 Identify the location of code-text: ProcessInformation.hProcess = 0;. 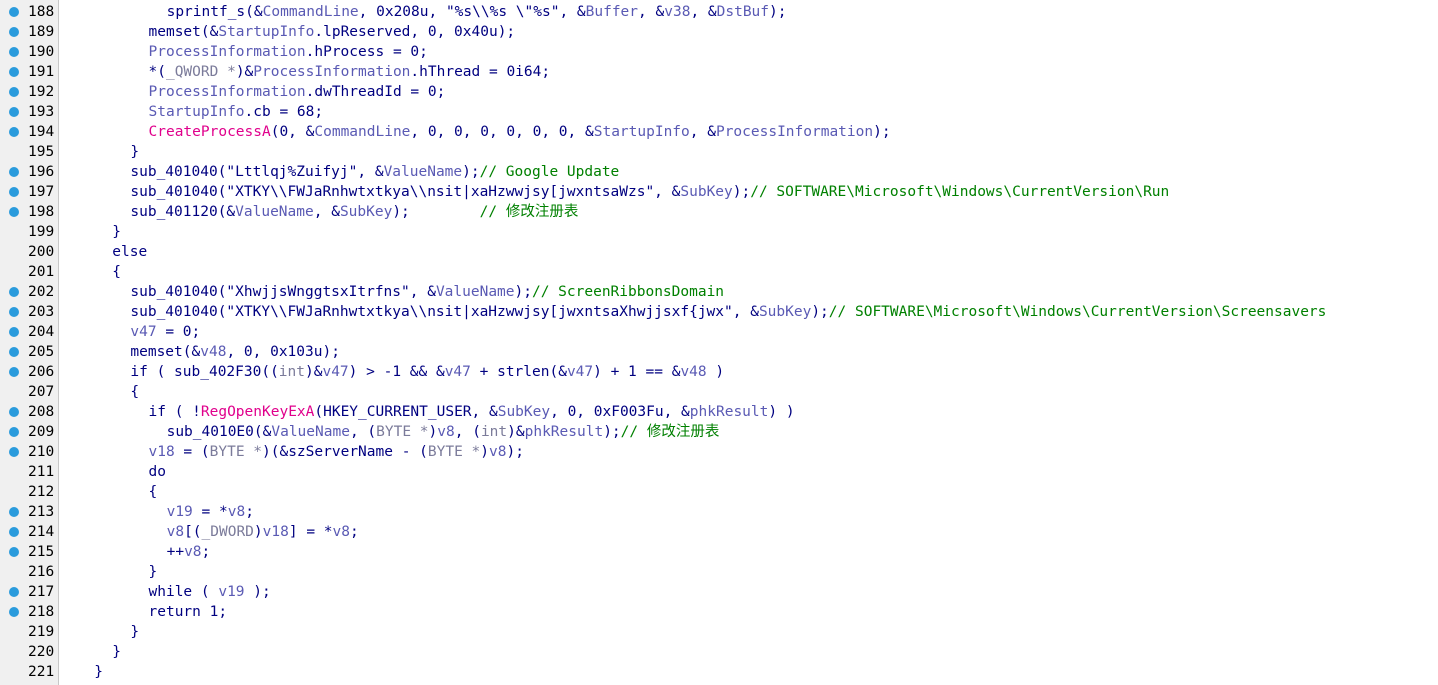
(288, 52).